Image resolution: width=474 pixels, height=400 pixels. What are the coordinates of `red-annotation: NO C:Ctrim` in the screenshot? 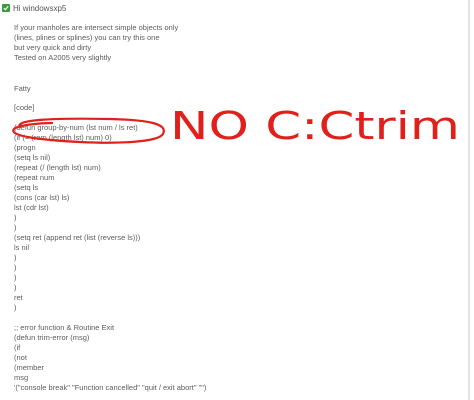 It's located at (236, 126).